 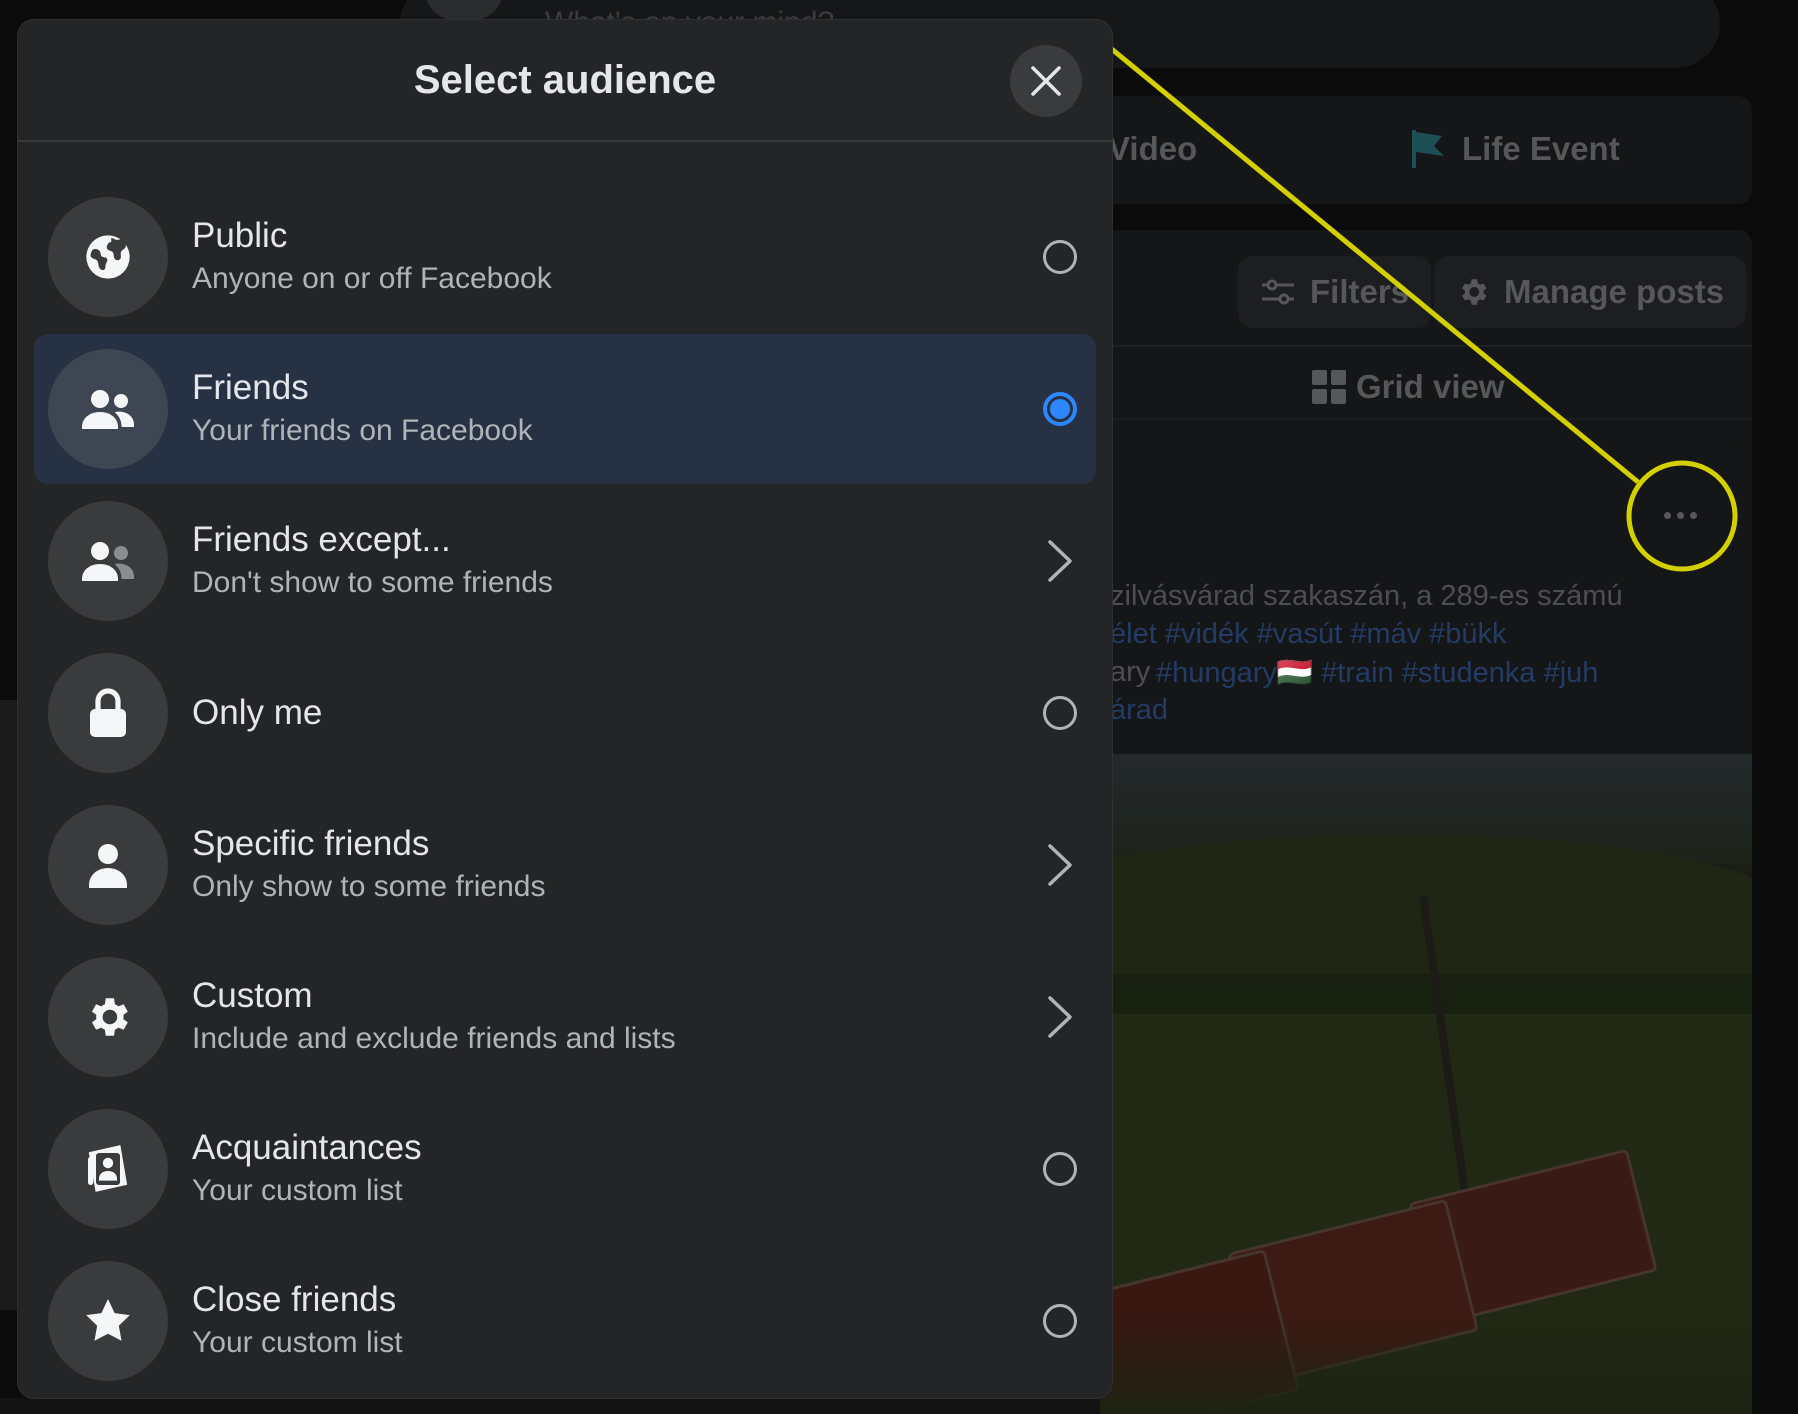 I want to click on friends-icon, so click(x=108, y=409).